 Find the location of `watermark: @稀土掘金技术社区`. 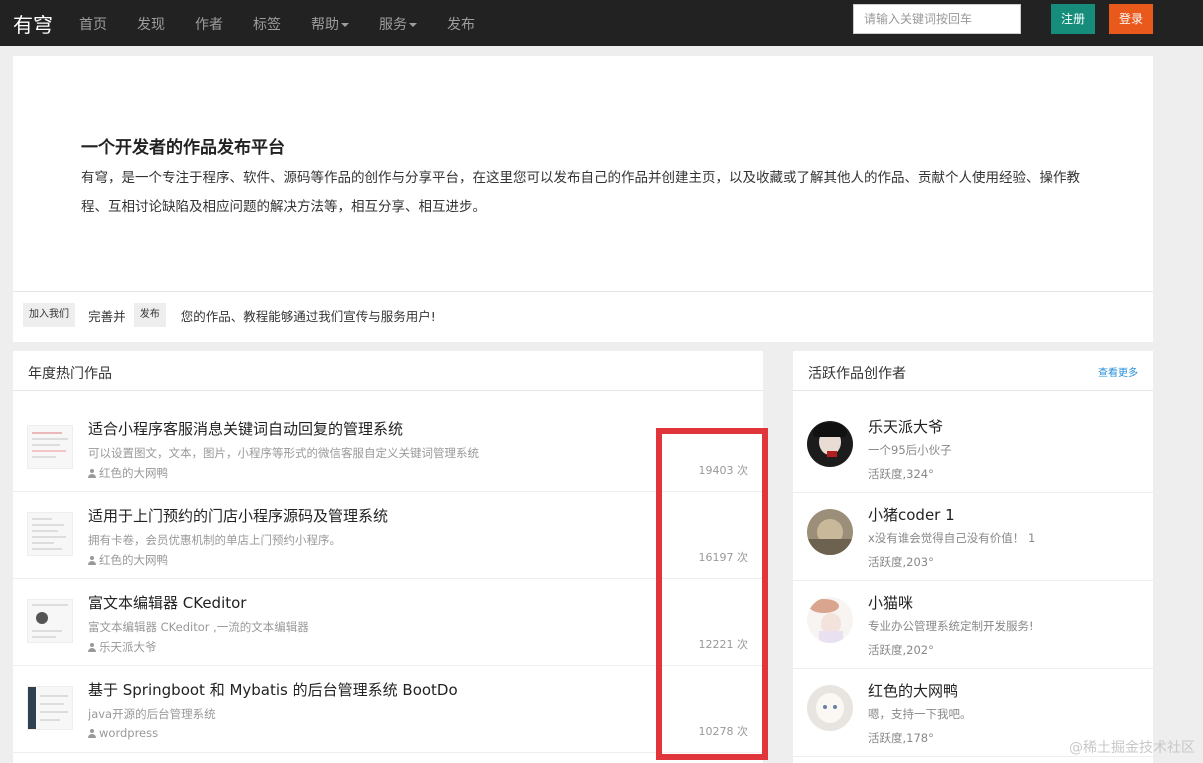

watermark: @稀土掘金技术社区 is located at coordinates (1132, 748).